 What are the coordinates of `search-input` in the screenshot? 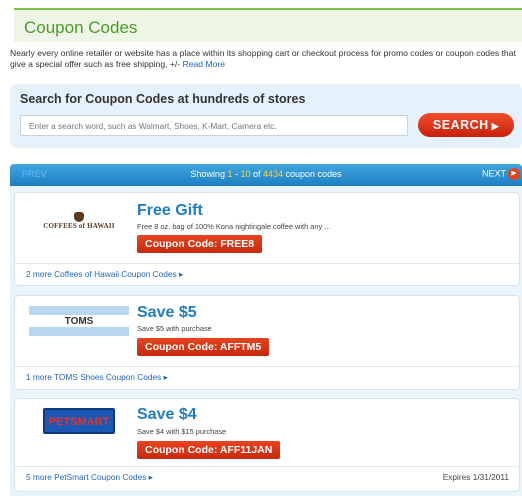 It's located at (214, 125).